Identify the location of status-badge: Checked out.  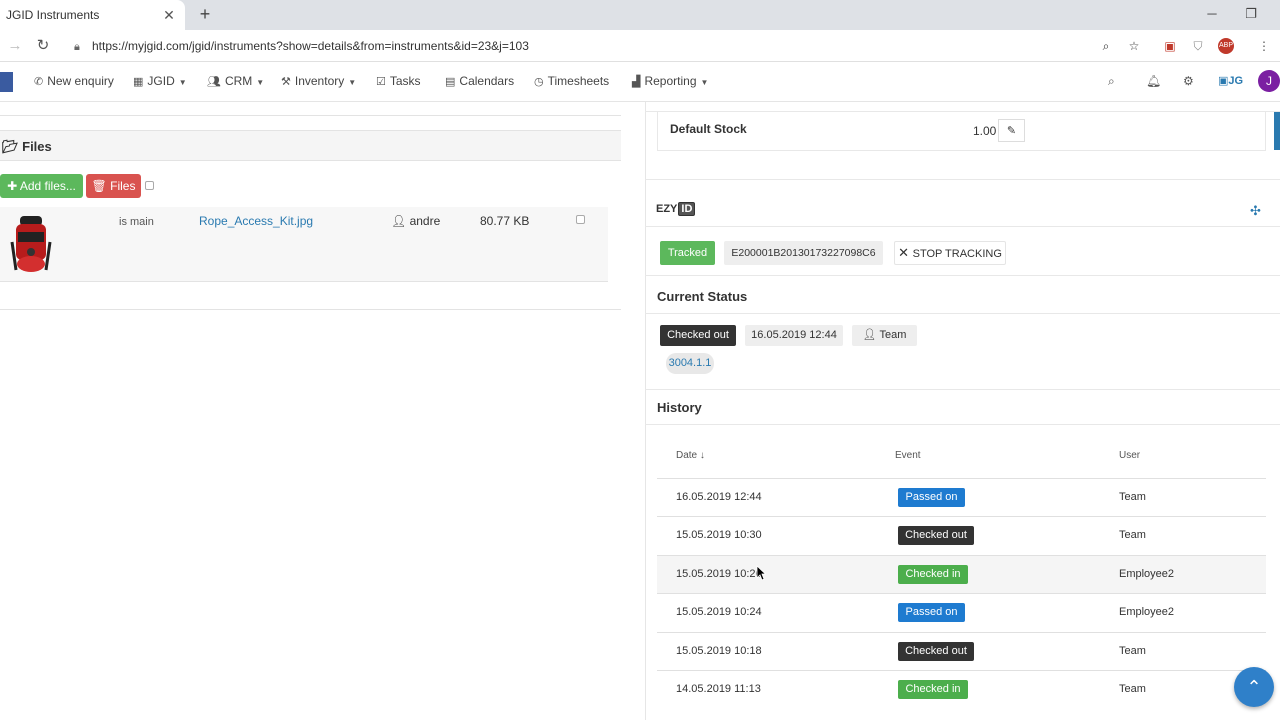
(698, 335).